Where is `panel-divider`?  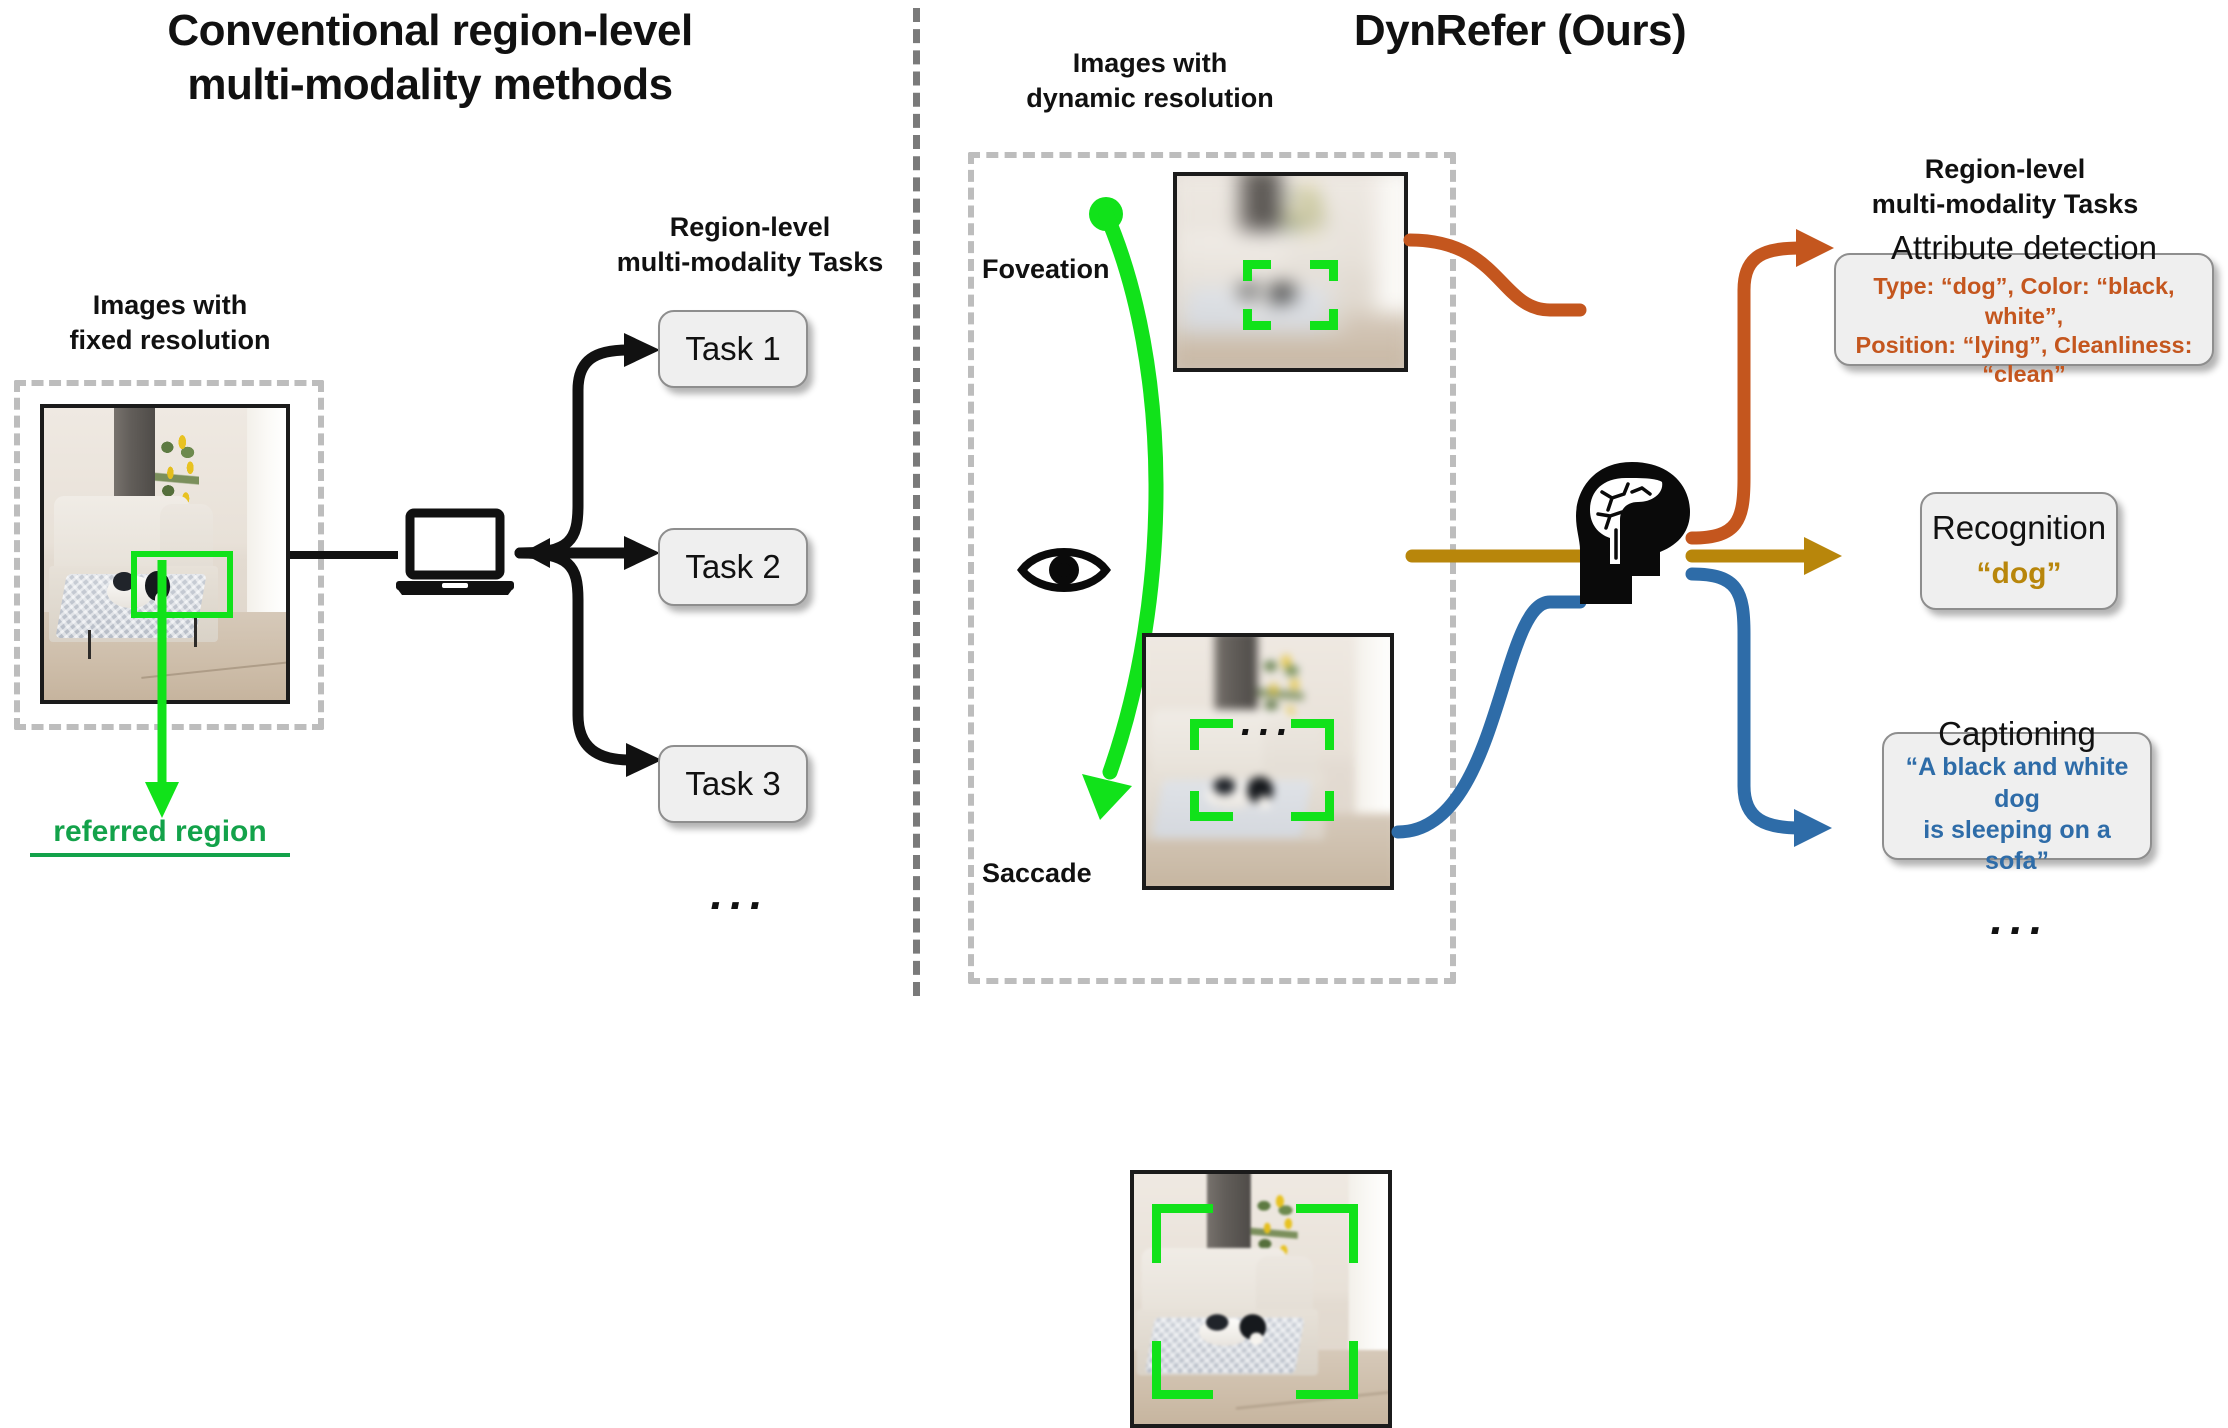 panel-divider is located at coordinates (916, 502).